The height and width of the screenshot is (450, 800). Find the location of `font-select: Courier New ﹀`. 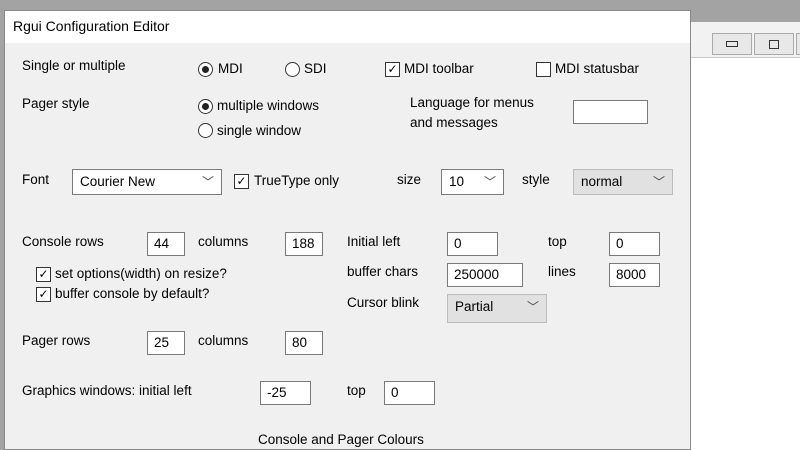

font-select: Courier New ﹀ is located at coordinates (147, 182).